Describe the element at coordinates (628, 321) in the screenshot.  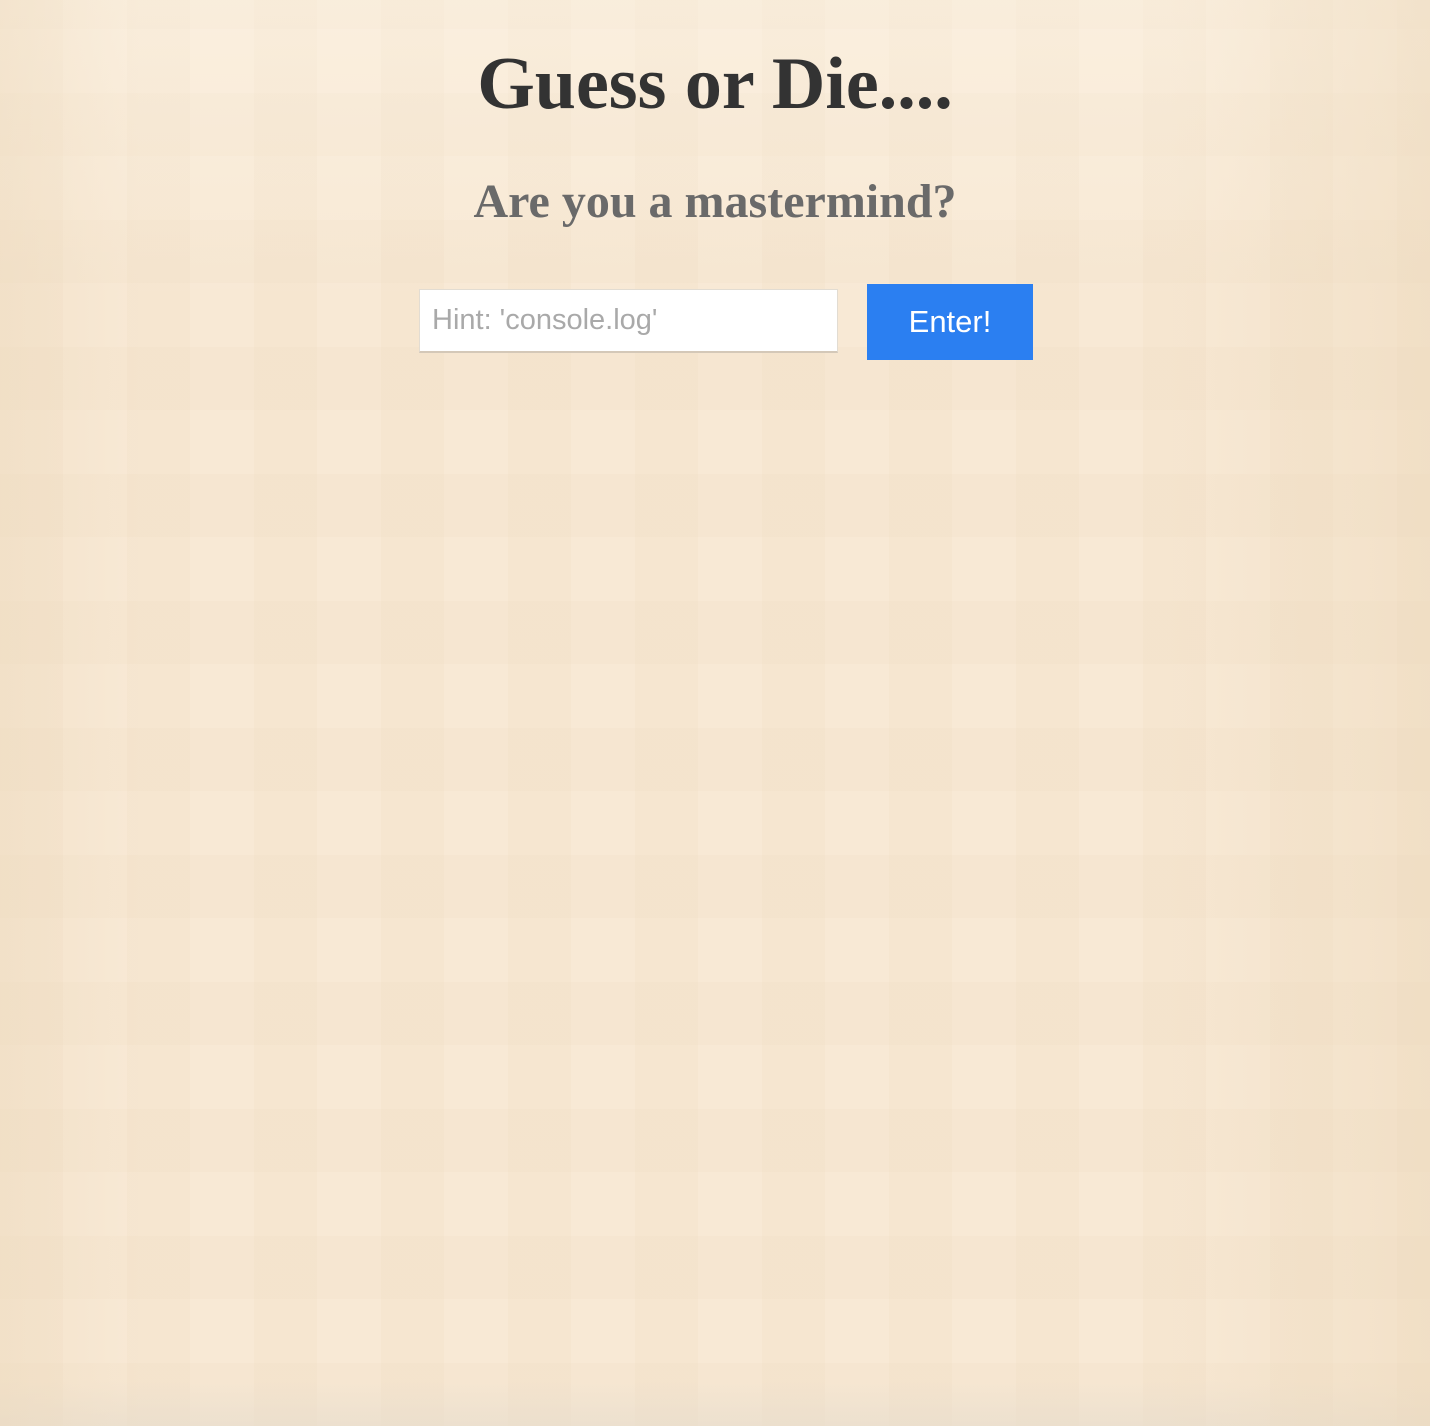
I see `guess-input` at that location.